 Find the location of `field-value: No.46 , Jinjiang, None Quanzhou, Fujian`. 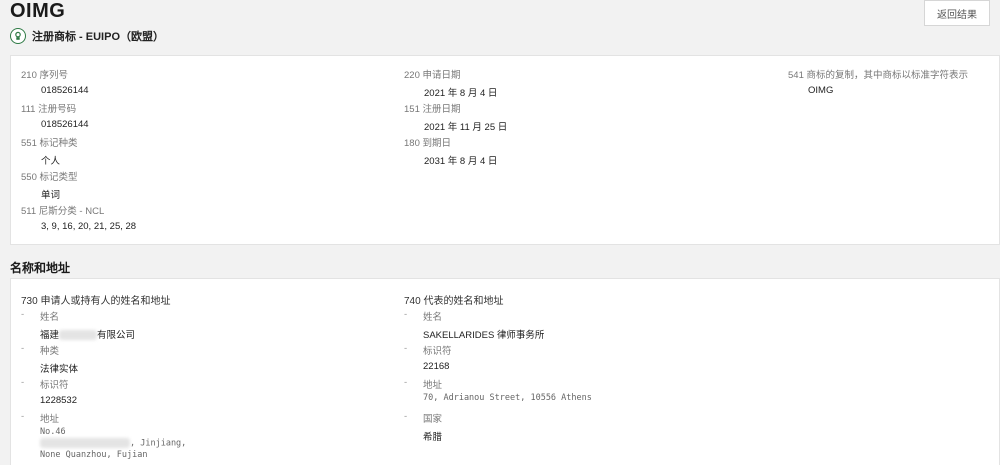

field-value: No.46 , Jinjiang, None Quanzhou, Fujian is located at coordinates (103, 444).